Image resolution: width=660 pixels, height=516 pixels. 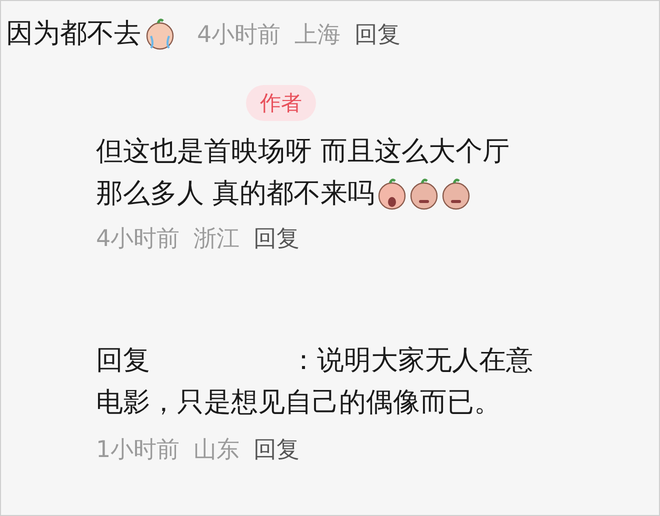 What do you see at coordinates (303, 152) in the screenshot?
I see `reply-text: 但这也是首映场呀 而且这么大个厅` at bounding box center [303, 152].